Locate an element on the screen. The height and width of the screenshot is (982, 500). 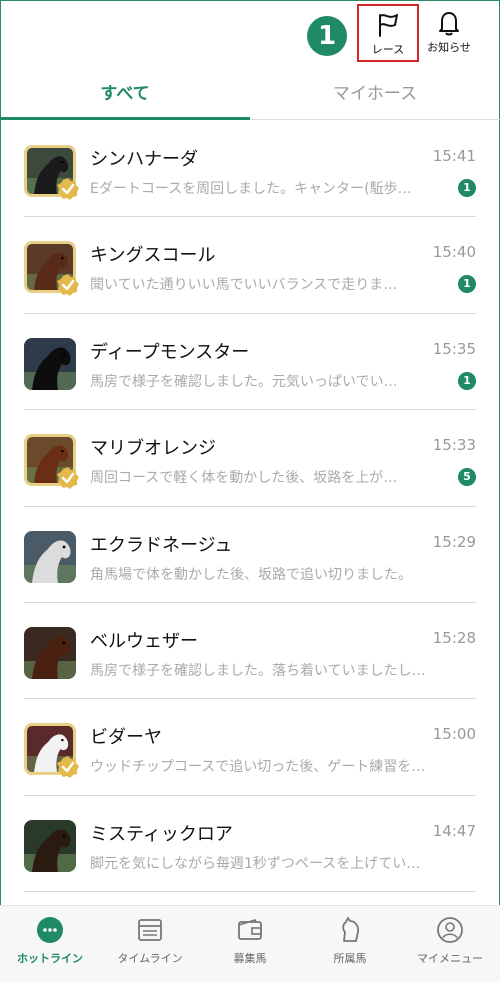
message-preview: 角馬場で体を動かした後、坂路で追い切りました。 is located at coordinates (251, 574).